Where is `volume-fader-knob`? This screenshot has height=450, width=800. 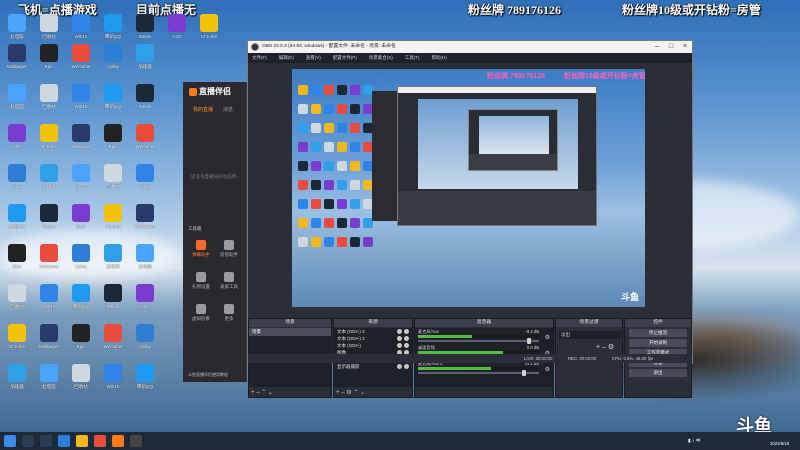
volume-fader-knob is located at coordinates (524, 373).